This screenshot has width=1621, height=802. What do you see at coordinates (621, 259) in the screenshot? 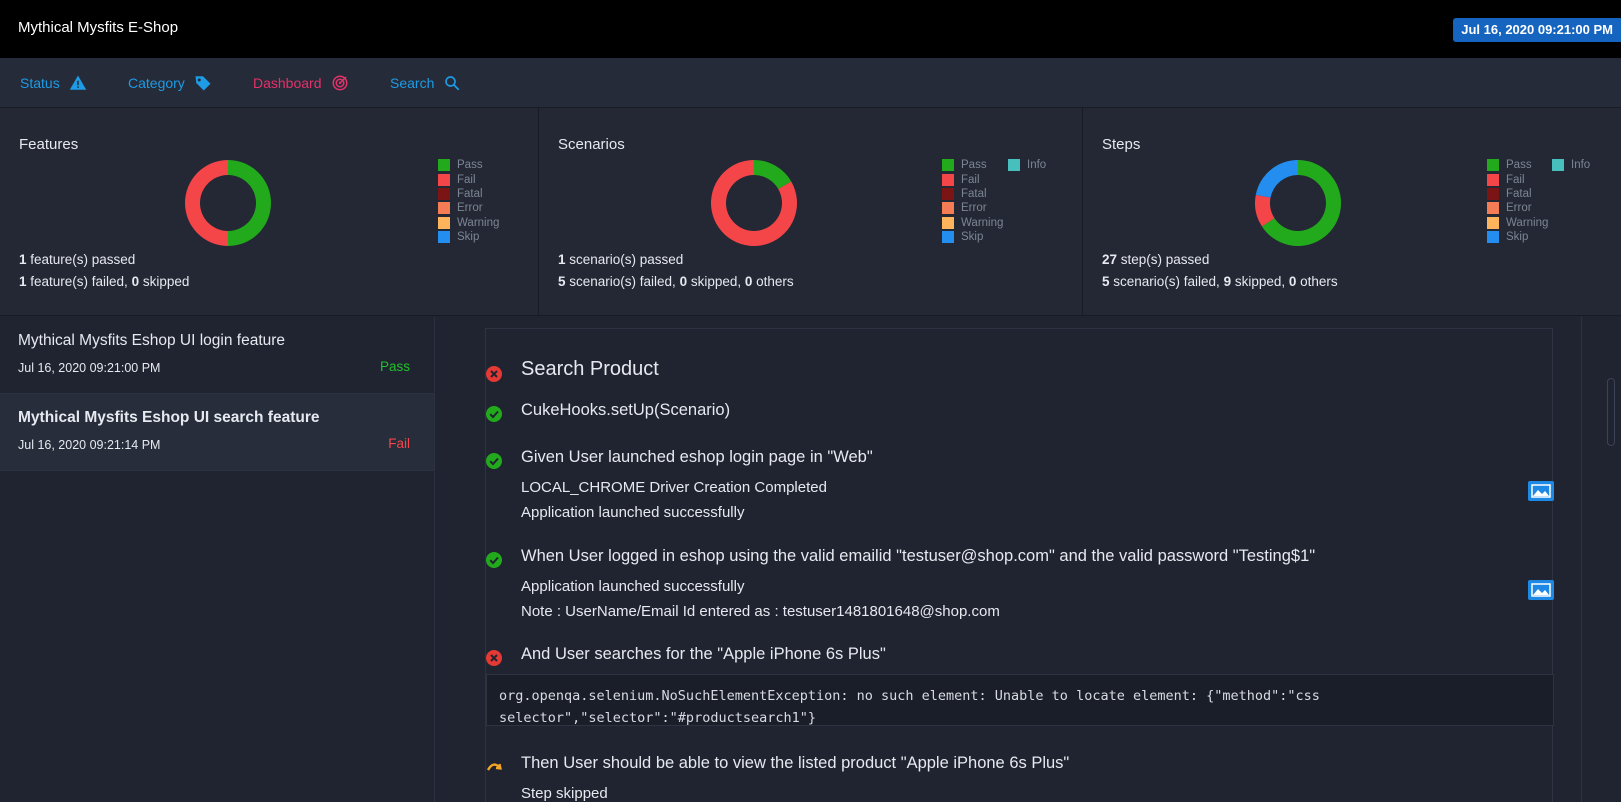
I see `scenarios-summary-line1: 1 scenario(s) passed` at bounding box center [621, 259].